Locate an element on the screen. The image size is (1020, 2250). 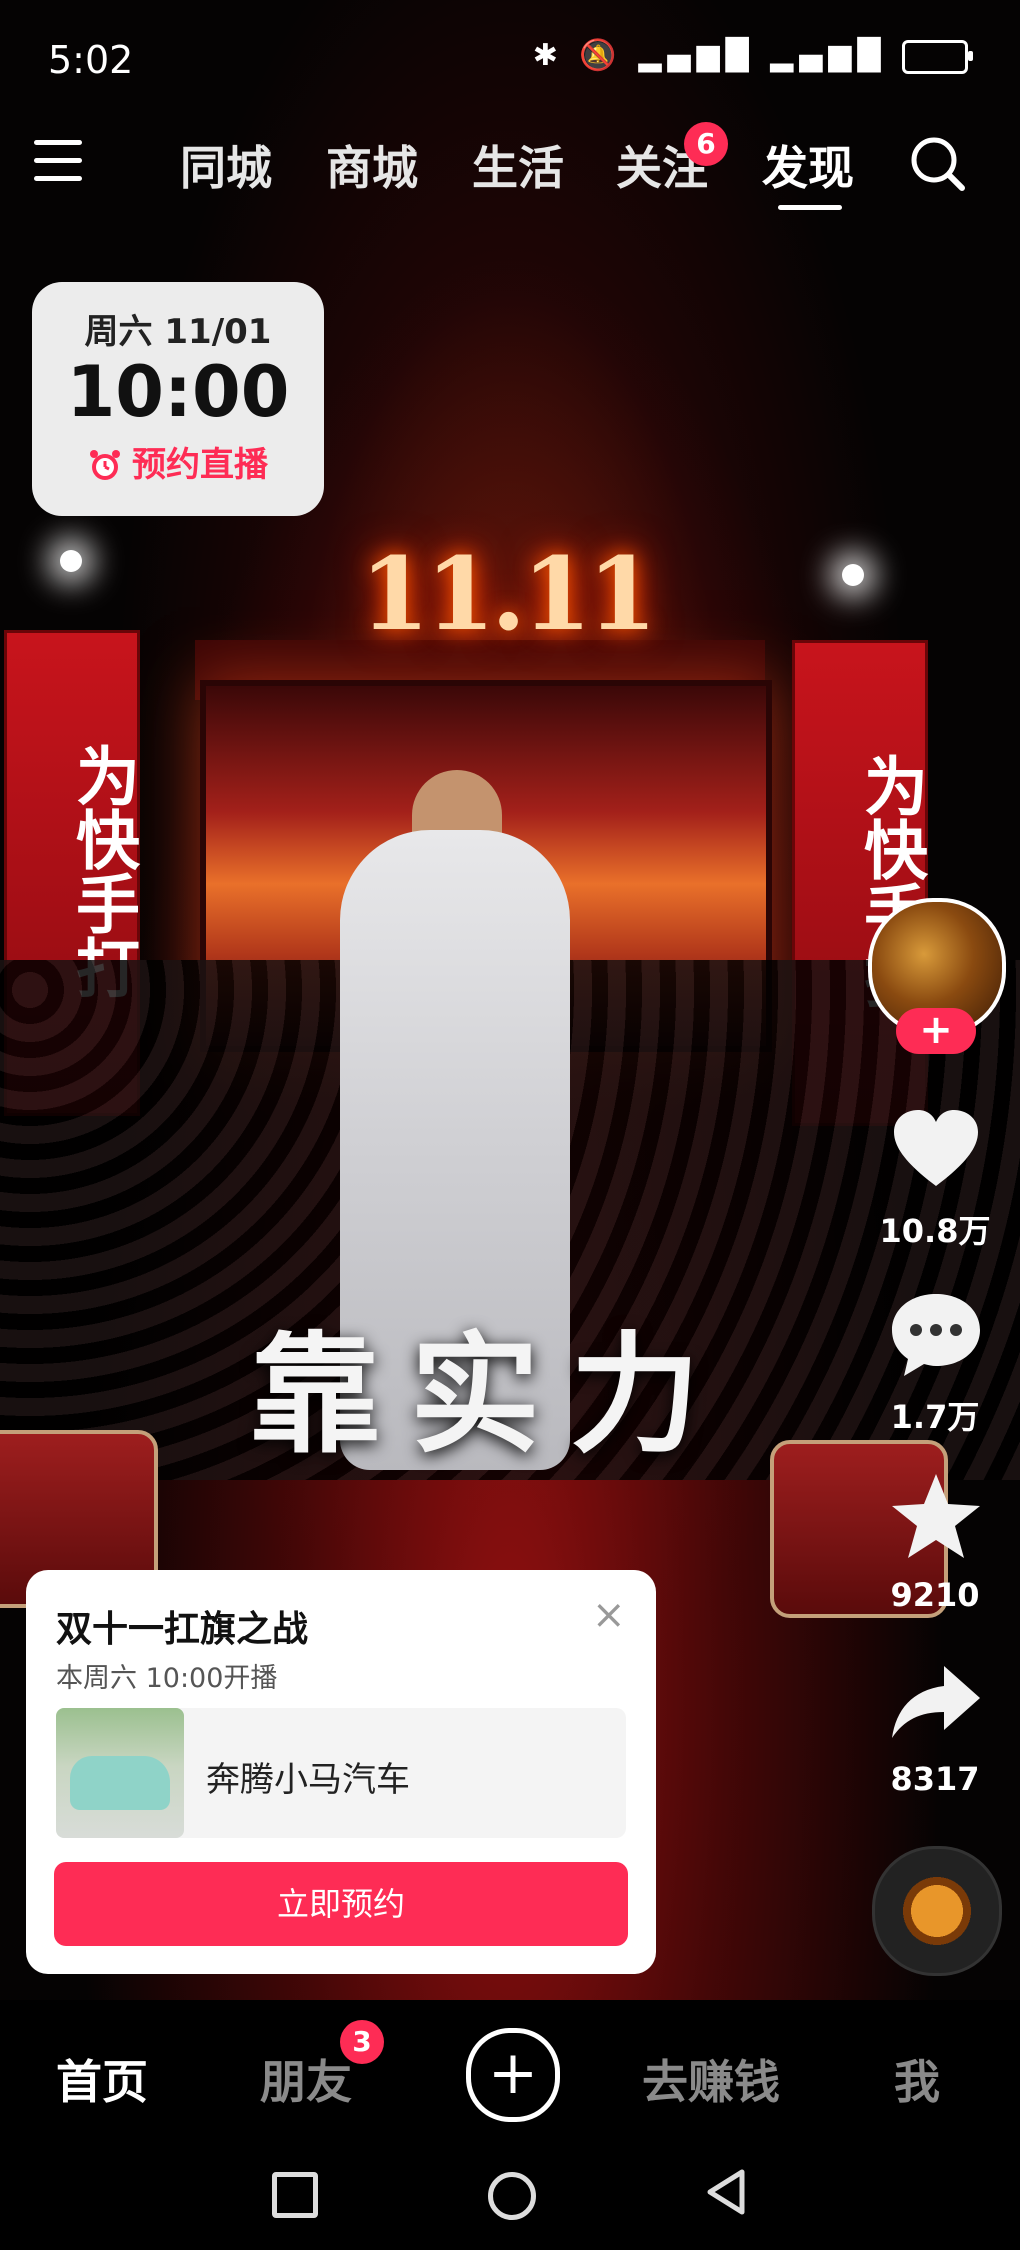
mute-icon: 🔕 is located at coordinates (601, 55).